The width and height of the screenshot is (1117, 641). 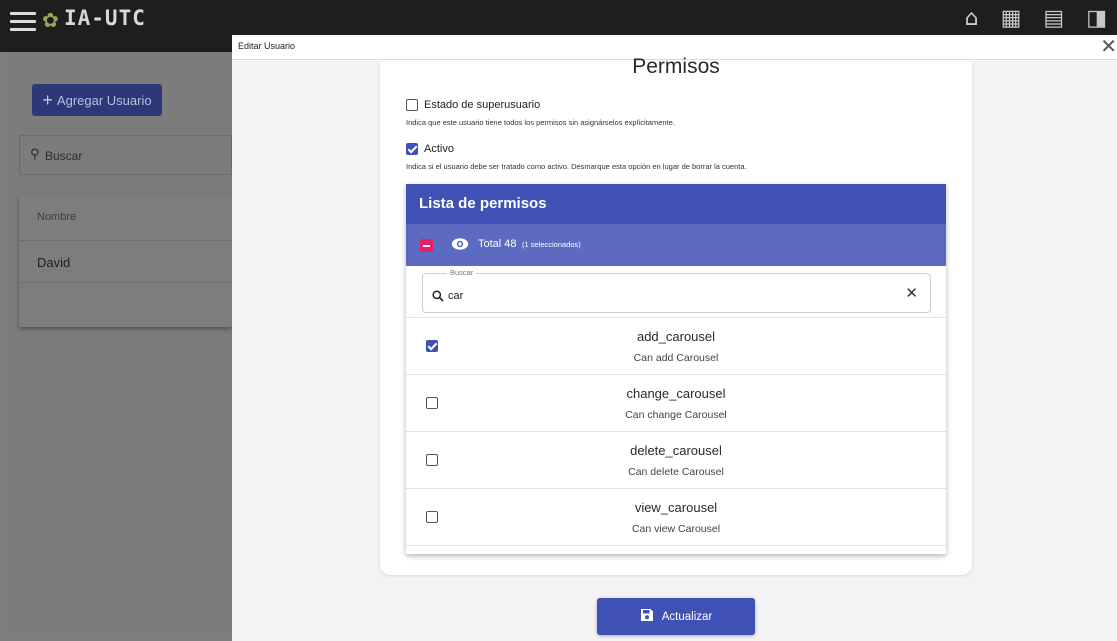 What do you see at coordinates (676, 403) in the screenshot?
I see `list-item: change_carousel Can change Carousel` at bounding box center [676, 403].